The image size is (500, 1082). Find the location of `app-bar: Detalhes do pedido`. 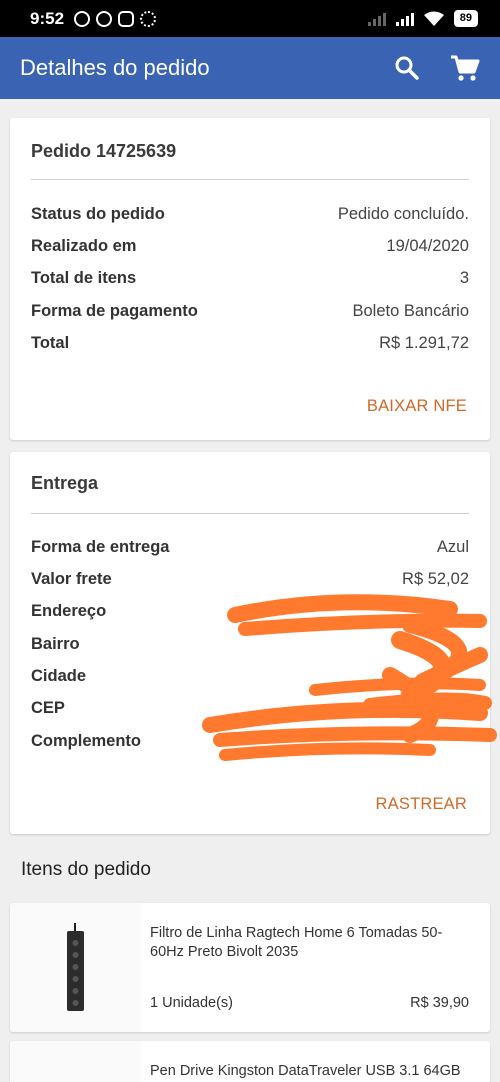

app-bar: Detalhes do pedido is located at coordinates (250, 68).